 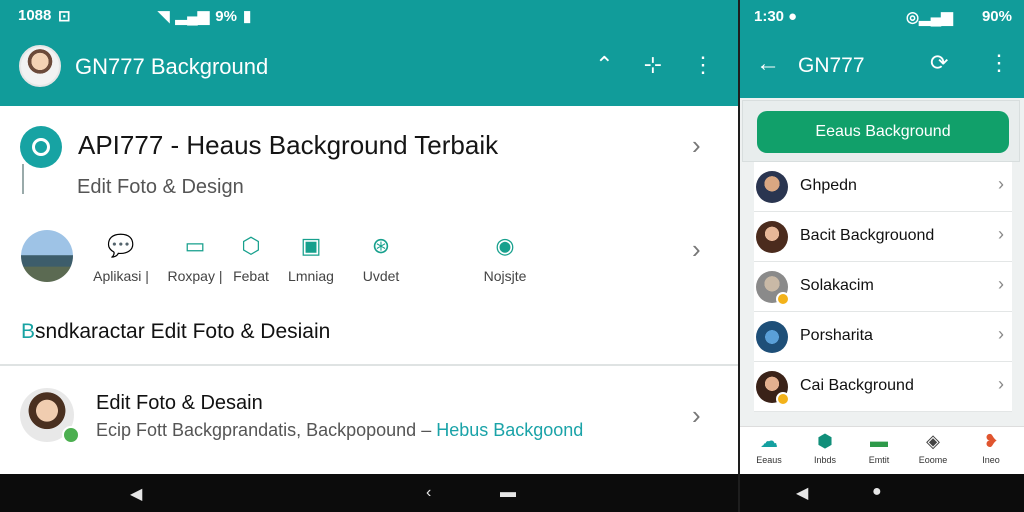 I want to click on tab-label: Emtit, so click(x=879, y=460).